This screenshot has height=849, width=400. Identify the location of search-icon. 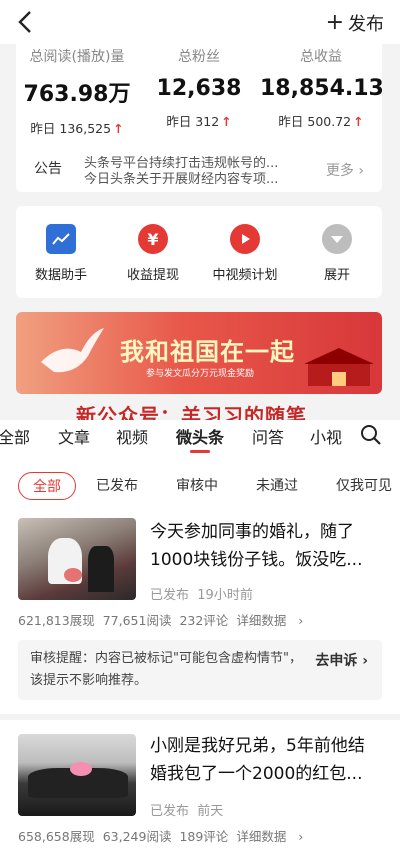
(371, 435).